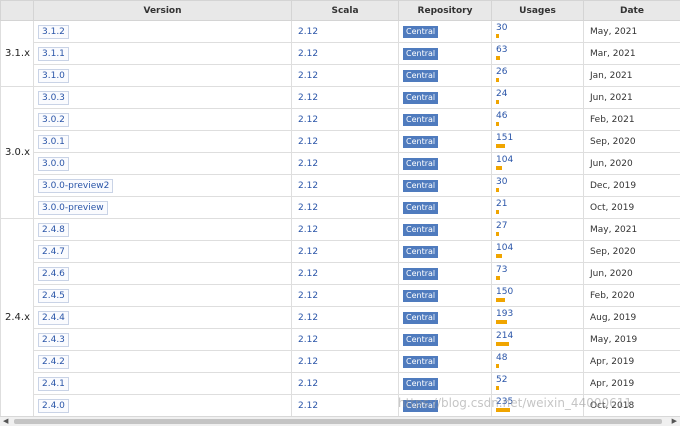 Image resolution: width=680 pixels, height=426 pixels. Describe the element at coordinates (53, 31) in the screenshot. I see `version-link: 3.1.2` at that location.